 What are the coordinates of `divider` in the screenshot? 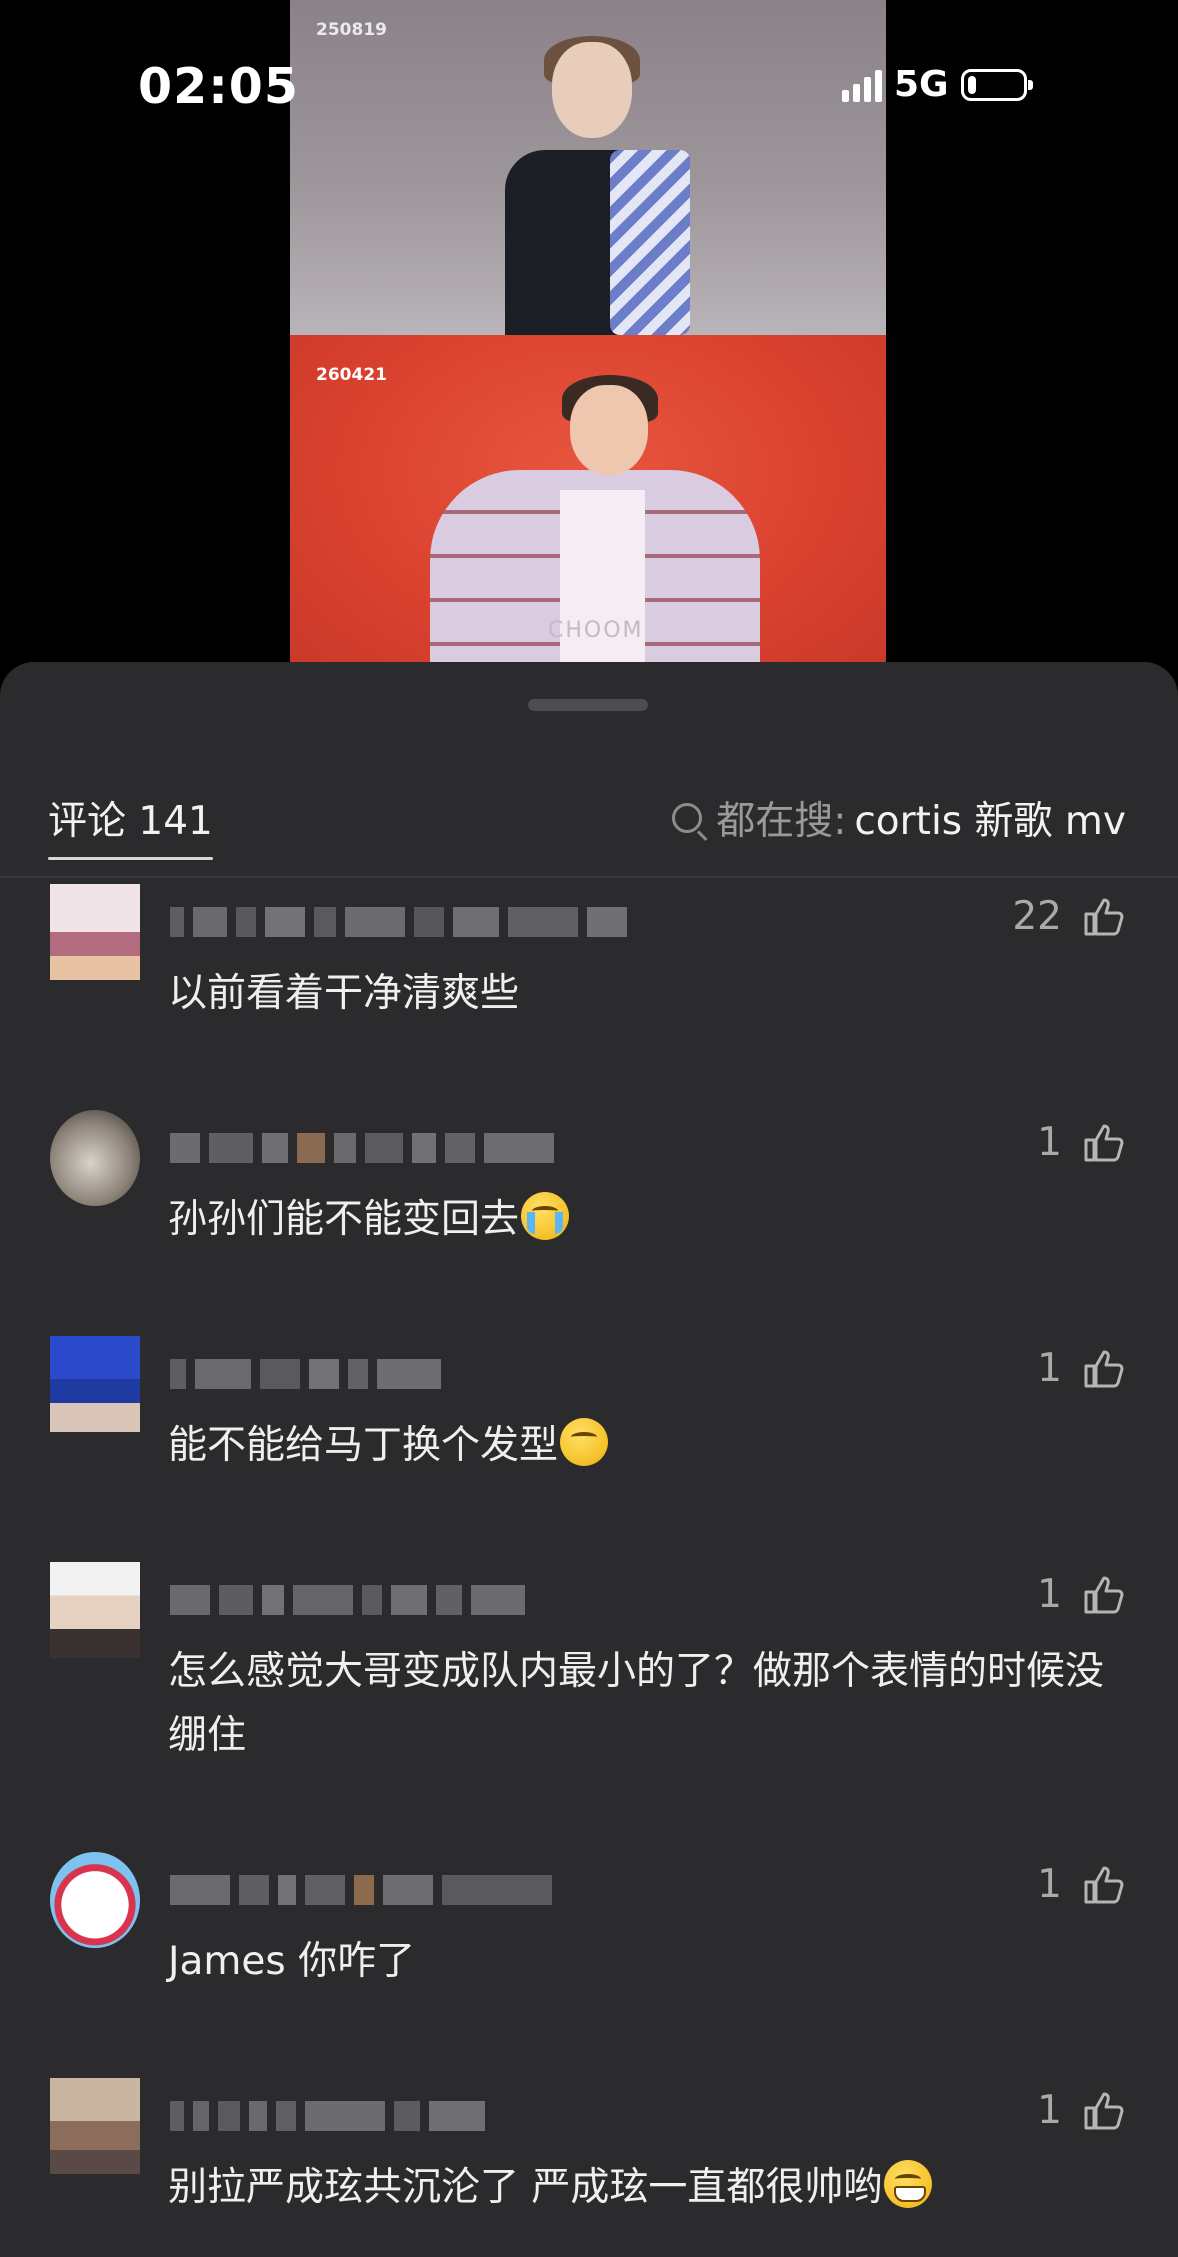 It's located at (589, 877).